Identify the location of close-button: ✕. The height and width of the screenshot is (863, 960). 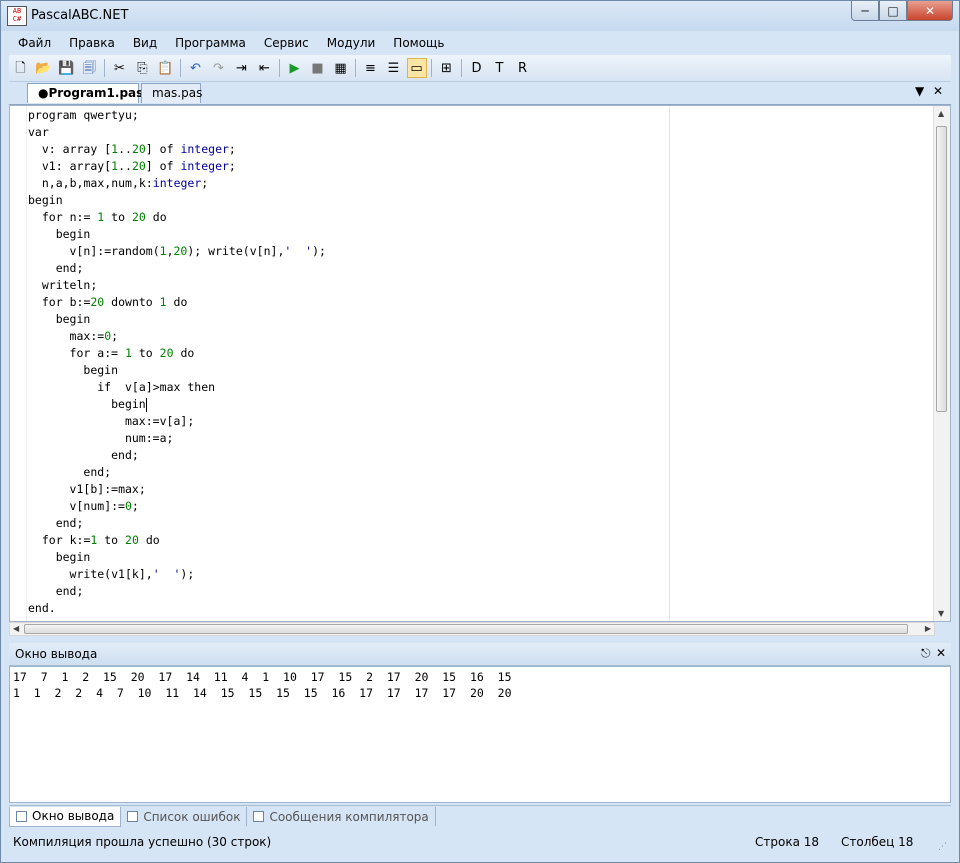
(930, 11).